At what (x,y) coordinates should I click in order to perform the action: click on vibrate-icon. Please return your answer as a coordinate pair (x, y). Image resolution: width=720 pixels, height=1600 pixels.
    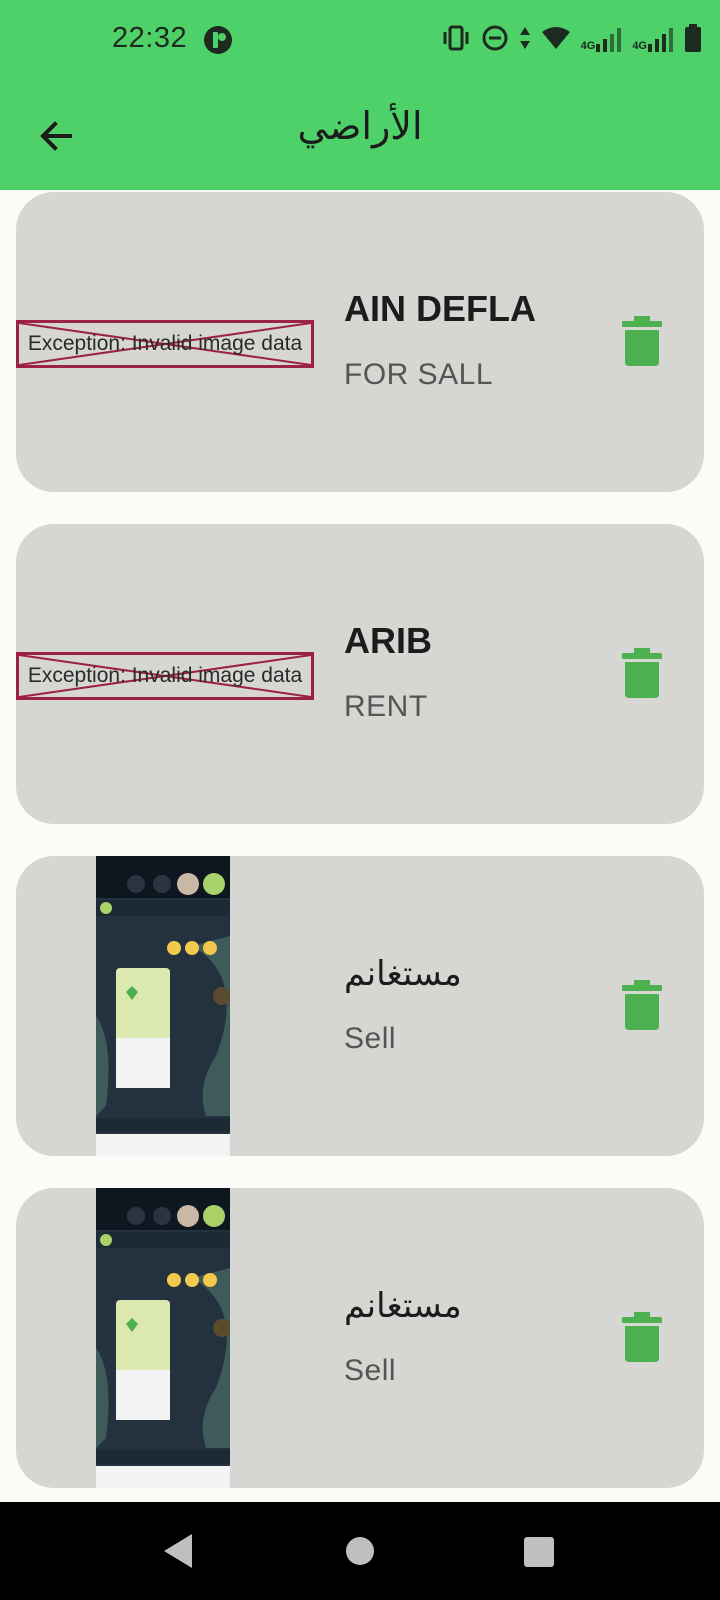
    Looking at the image, I should click on (456, 40).